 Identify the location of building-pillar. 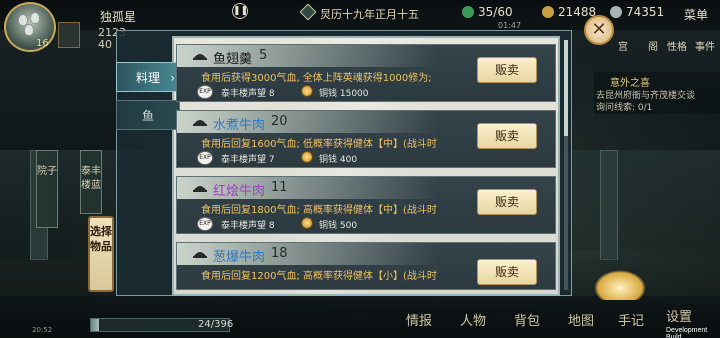
(609, 205).